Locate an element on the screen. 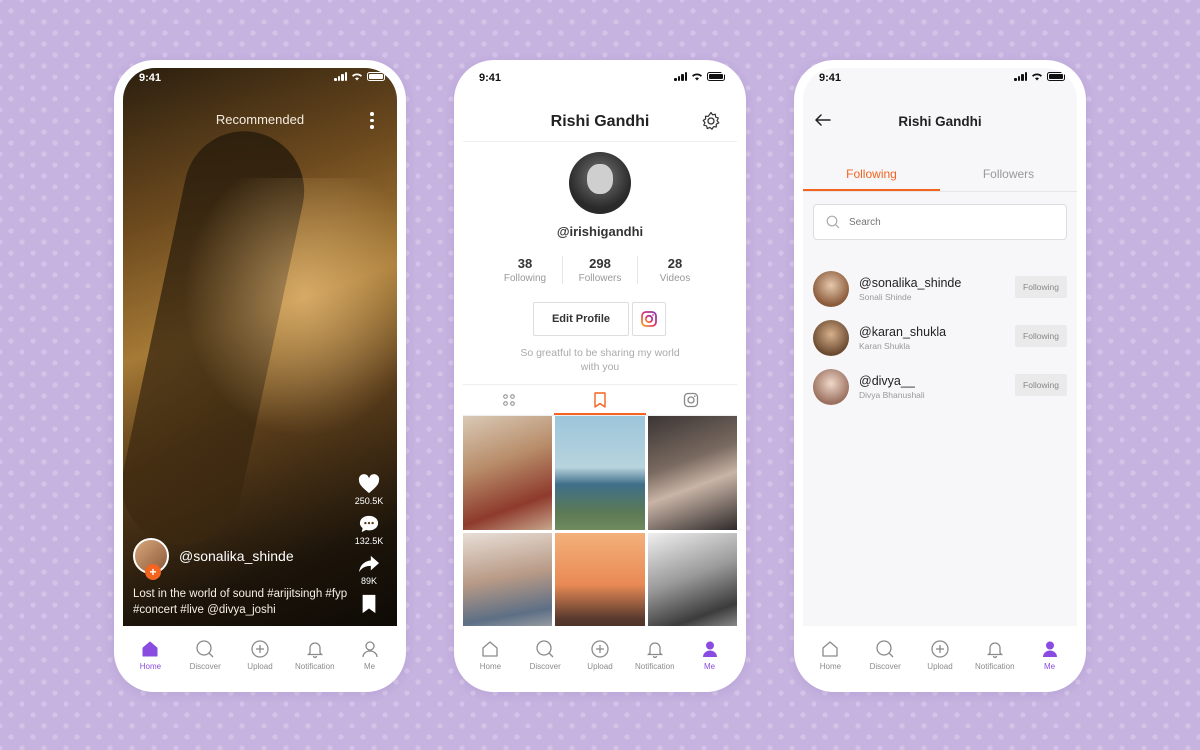  tab-label: Discover is located at coordinates (545, 666).